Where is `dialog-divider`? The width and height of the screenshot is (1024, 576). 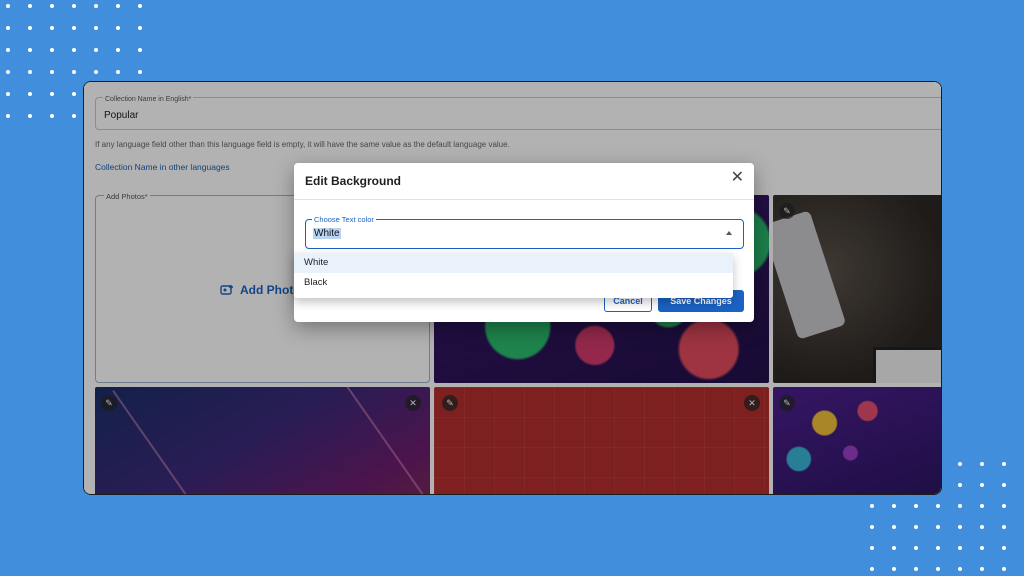 dialog-divider is located at coordinates (524, 199).